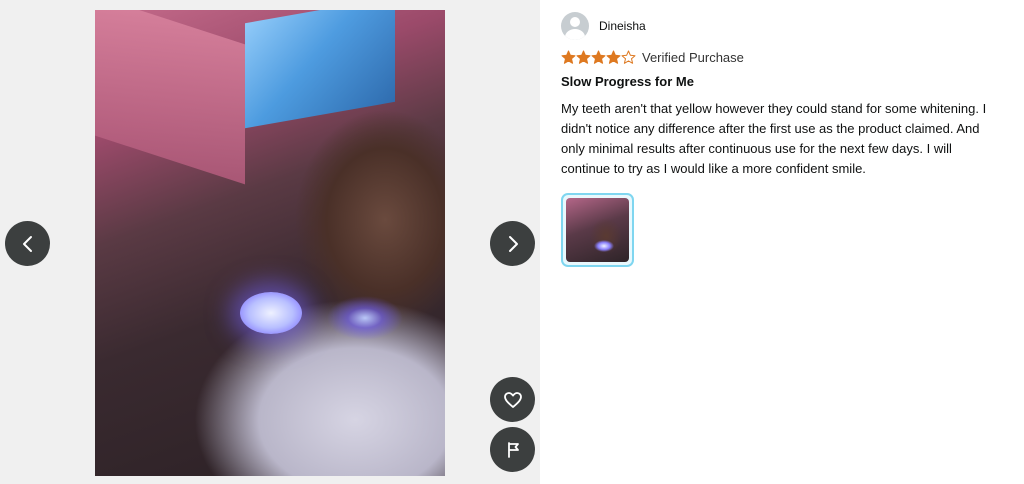 The width and height of the screenshot is (1024, 484). What do you see at coordinates (170, 97) in the screenshot?
I see `photo-pillow` at bounding box center [170, 97].